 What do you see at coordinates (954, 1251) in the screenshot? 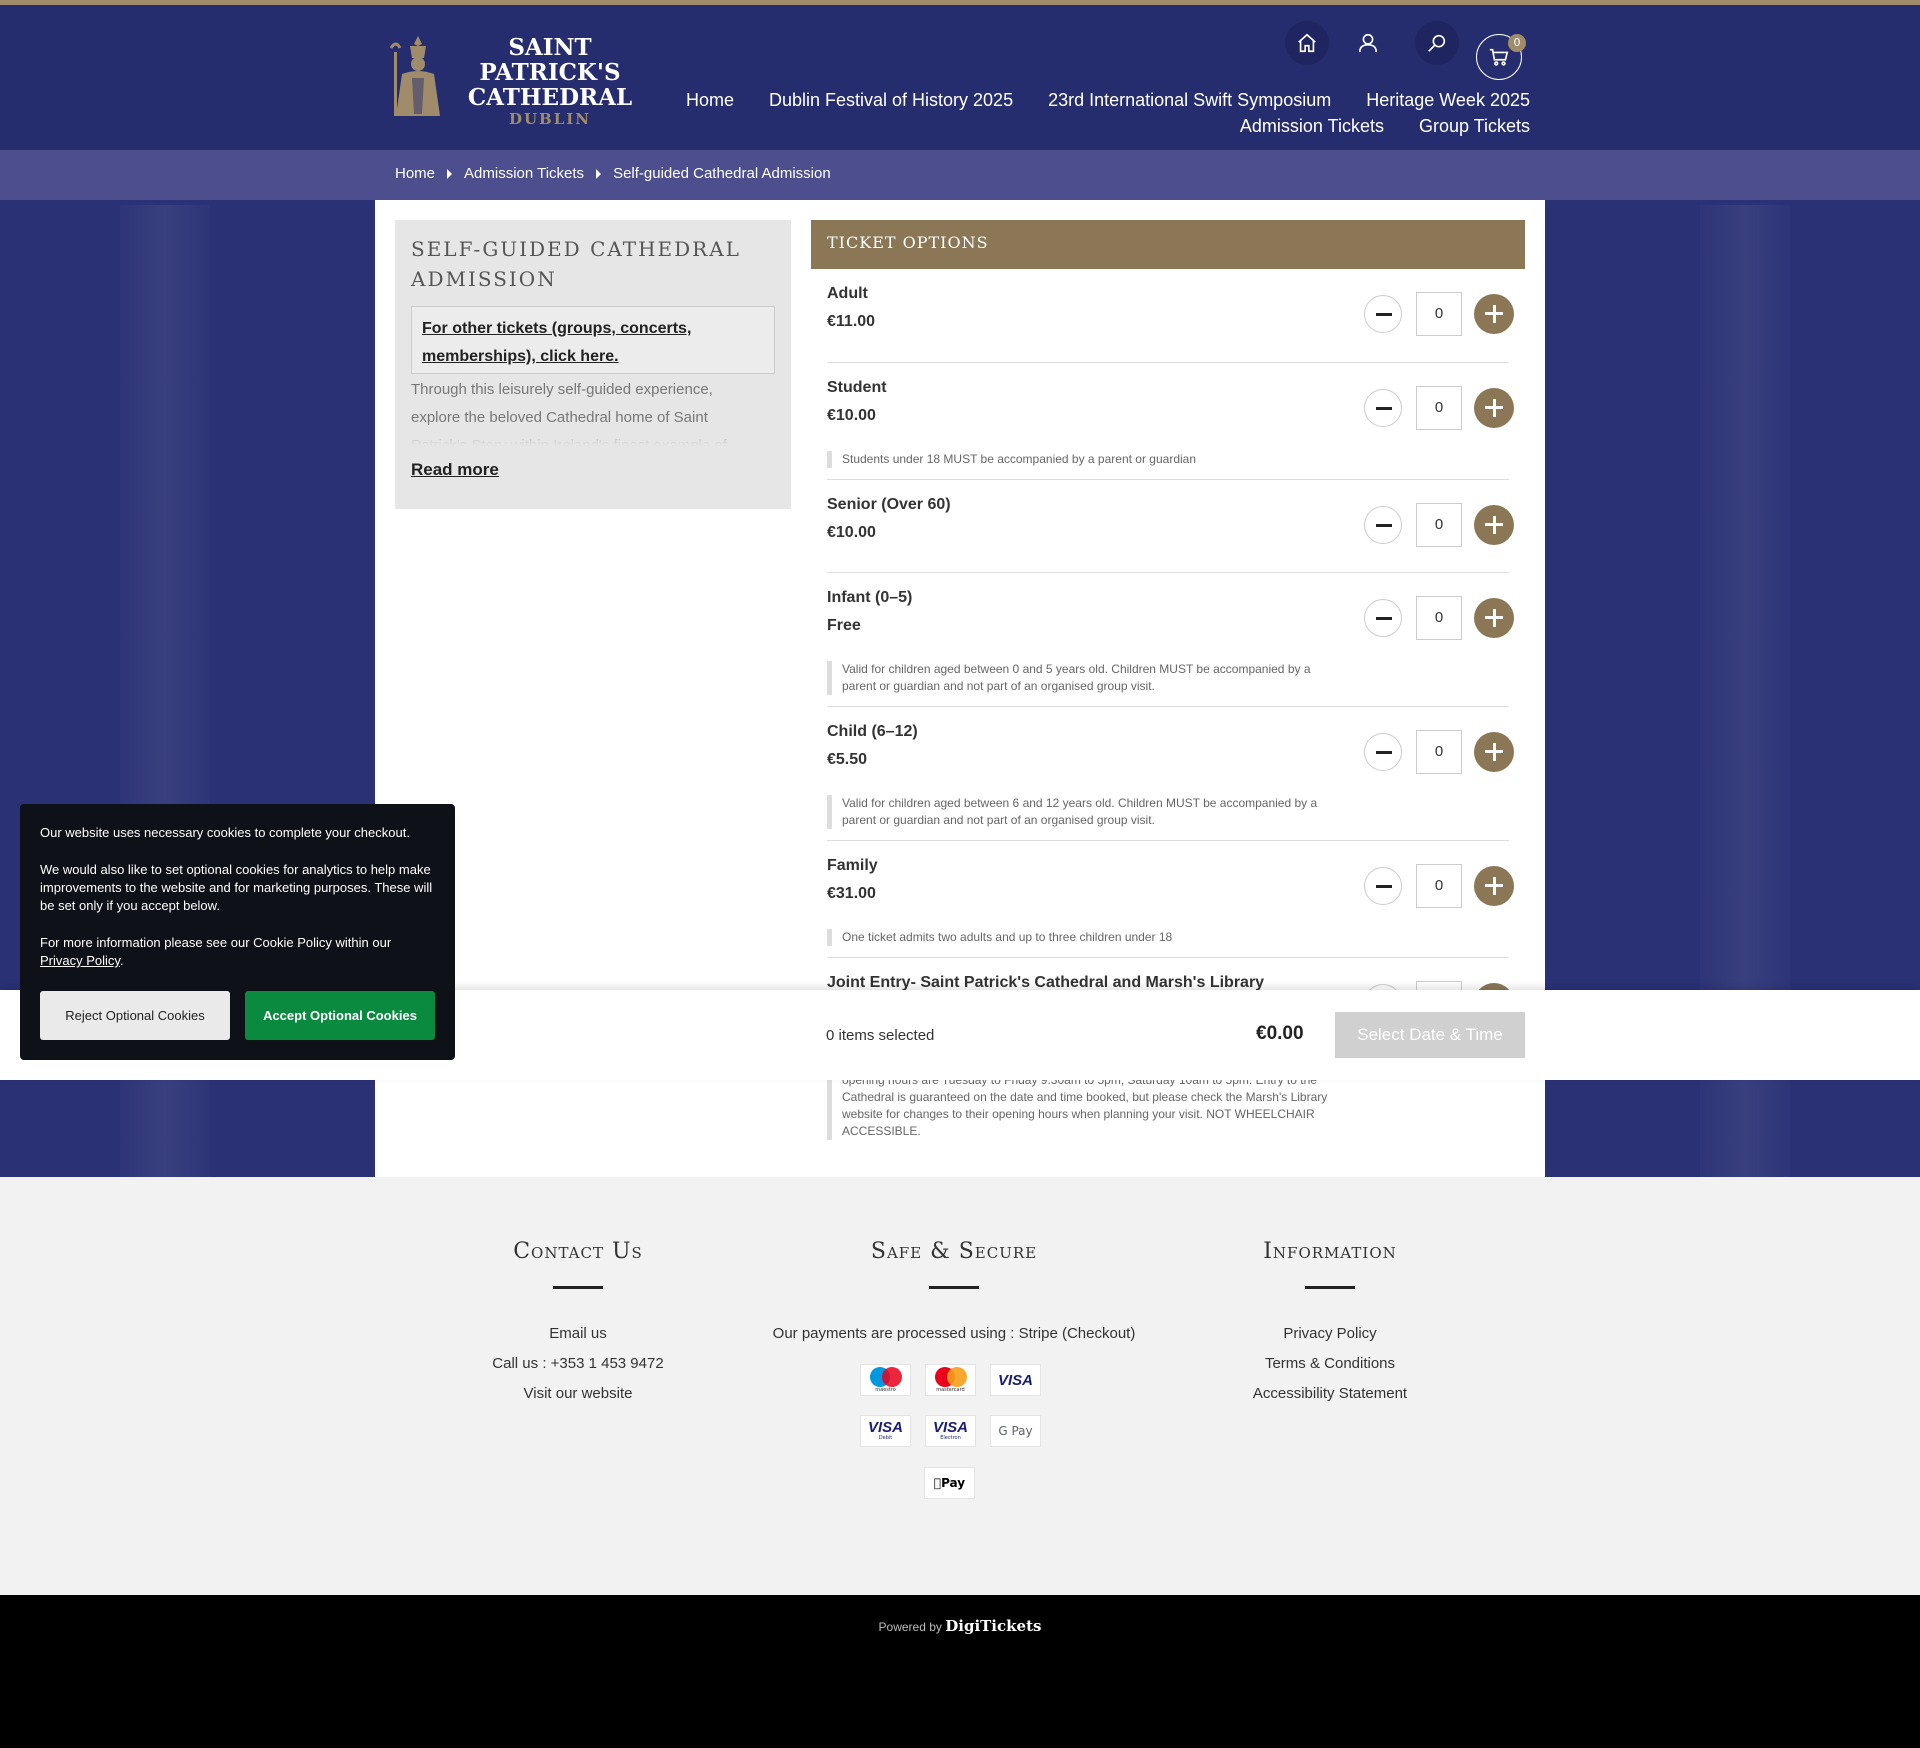
I see `footer-secure-title: Safe & Secure` at bounding box center [954, 1251].